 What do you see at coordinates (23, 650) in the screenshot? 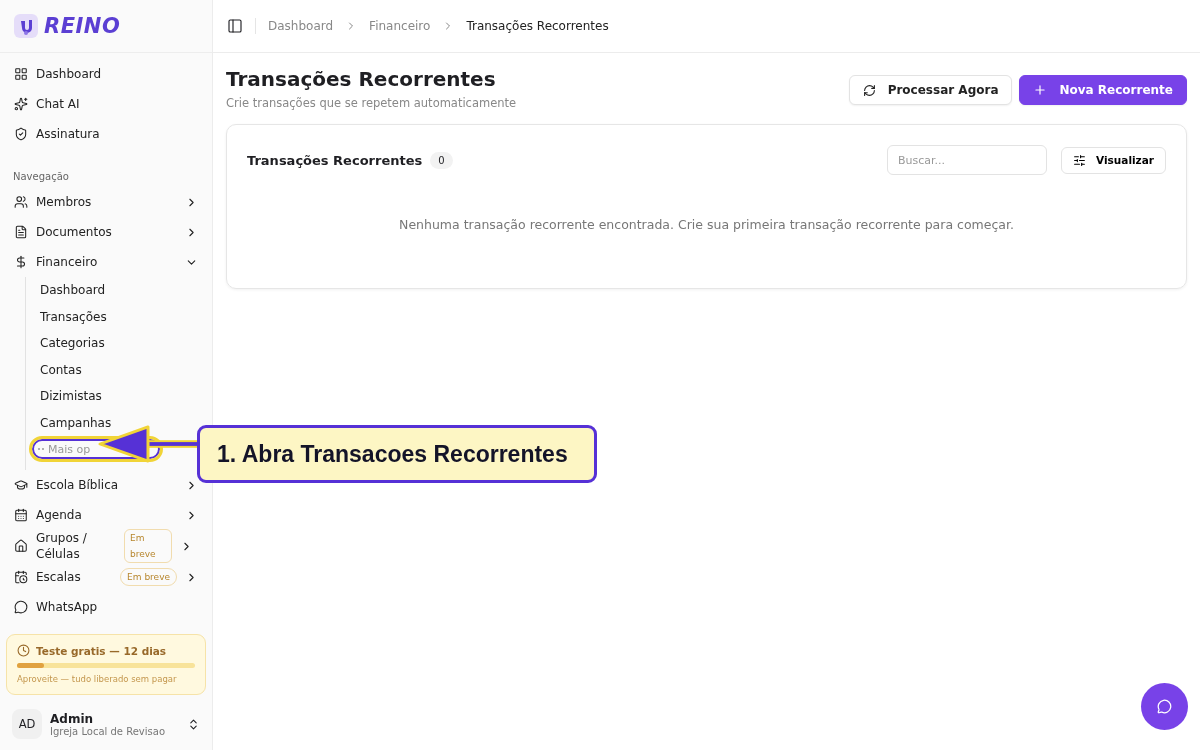
I see `clock-icon` at bounding box center [23, 650].